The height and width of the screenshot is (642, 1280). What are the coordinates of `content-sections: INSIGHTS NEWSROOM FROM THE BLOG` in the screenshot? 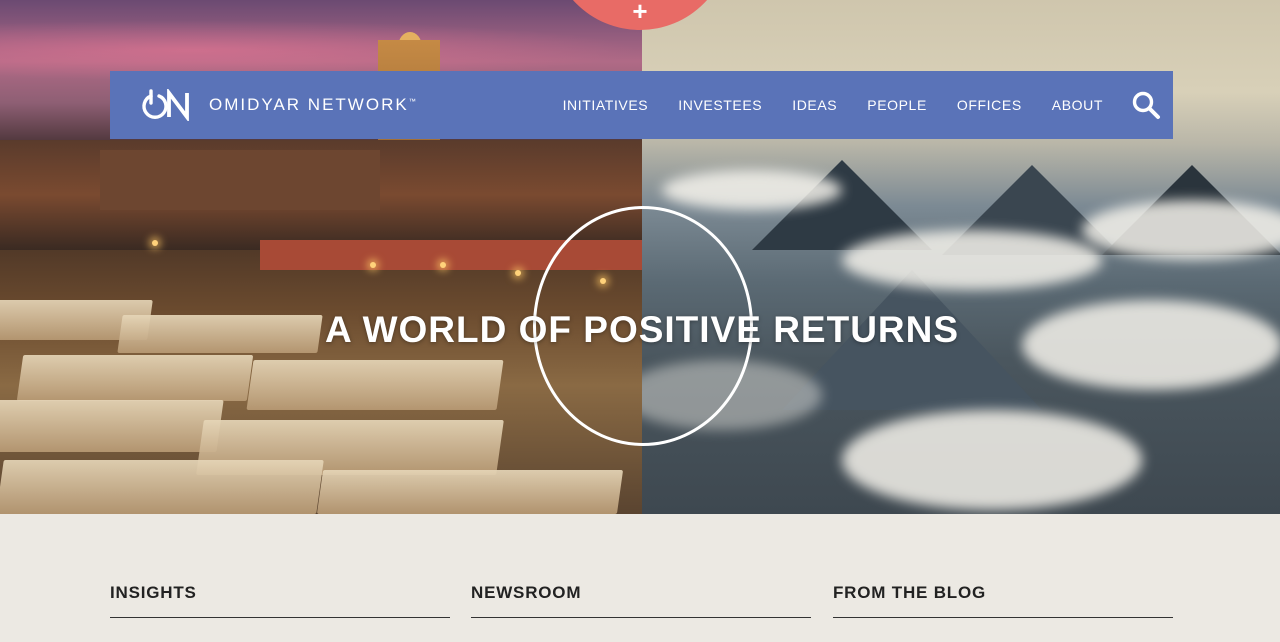 It's located at (641, 603).